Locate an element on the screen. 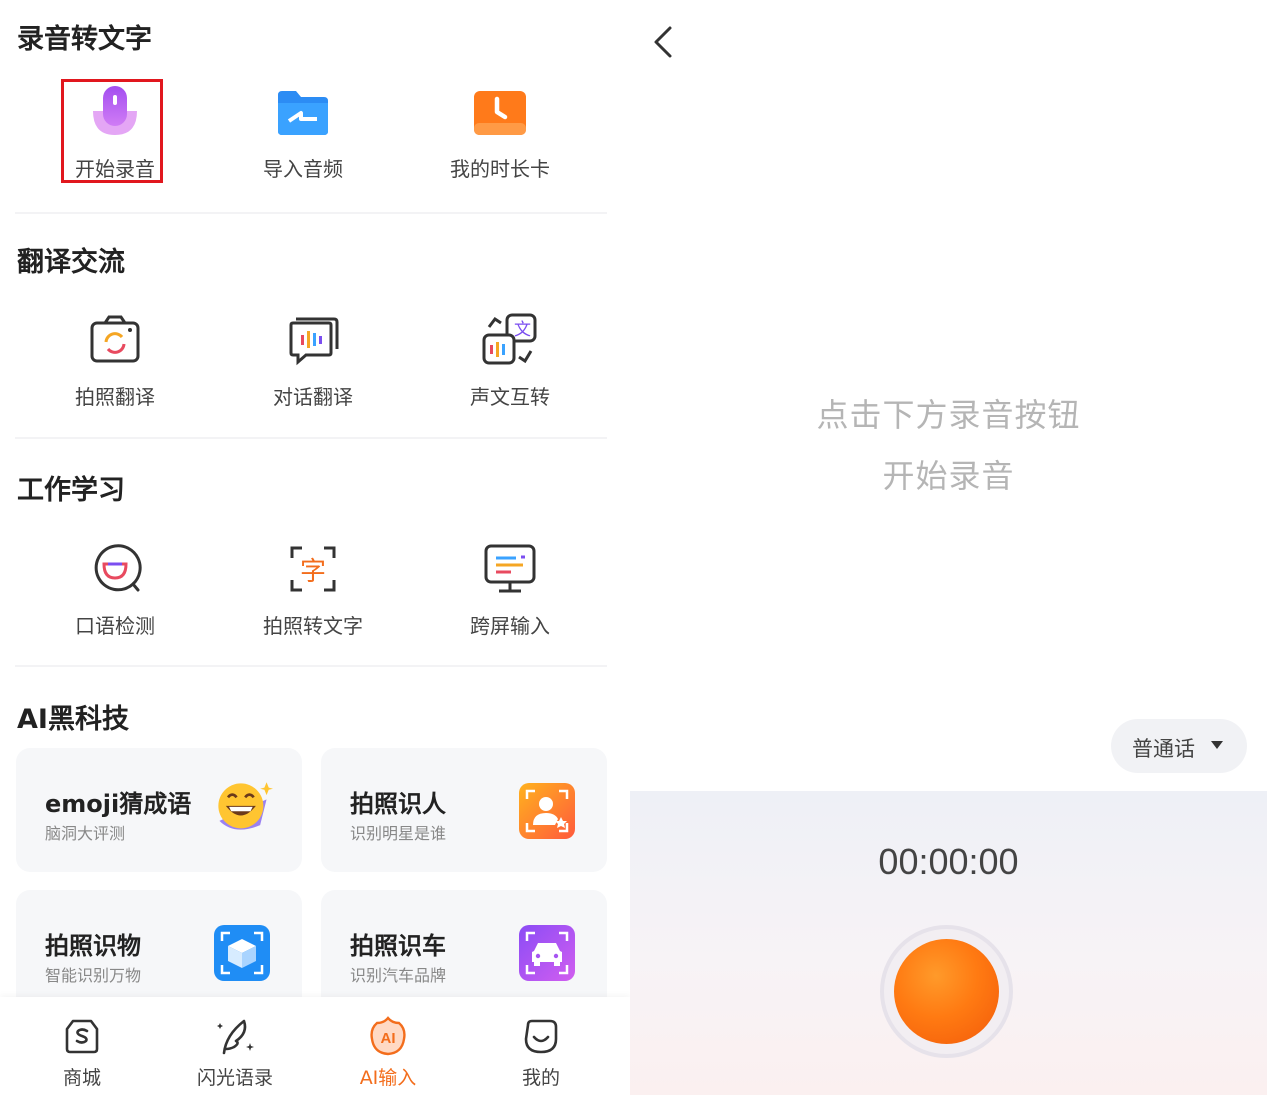 The height and width of the screenshot is (1095, 1267). translate-tools: 拍照翻译 对话翻译 文 声文互转 is located at coordinates (311, 367).